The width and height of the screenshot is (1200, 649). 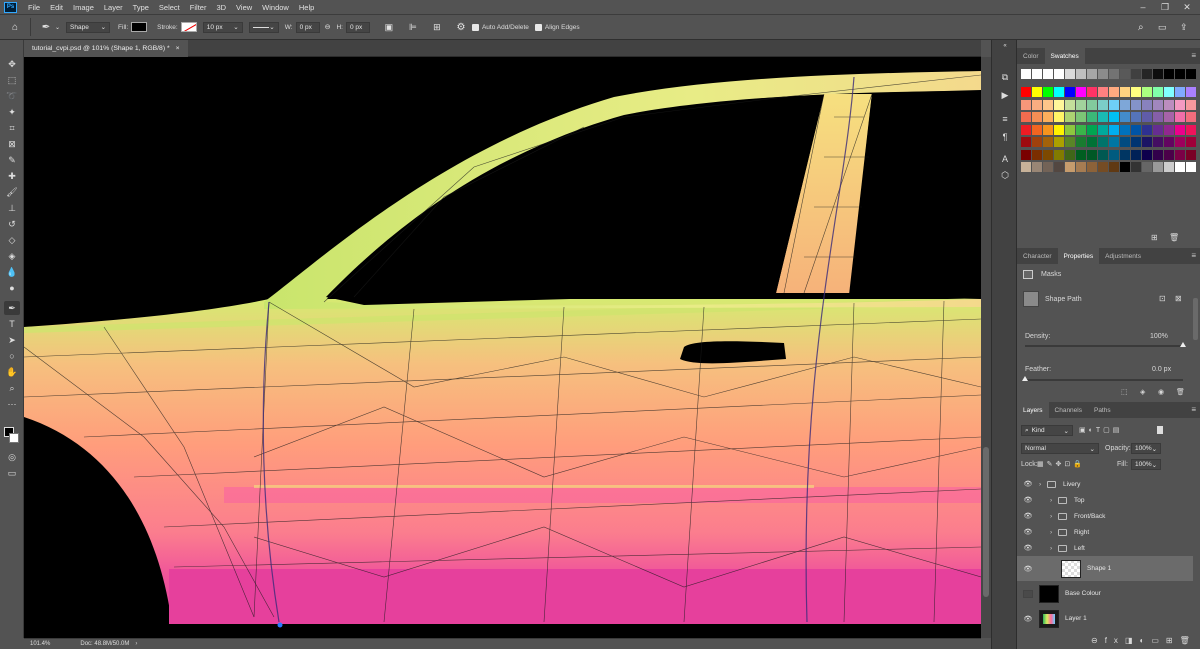 I want to click on 3d-icon: ⬡, so click(x=1005, y=175).